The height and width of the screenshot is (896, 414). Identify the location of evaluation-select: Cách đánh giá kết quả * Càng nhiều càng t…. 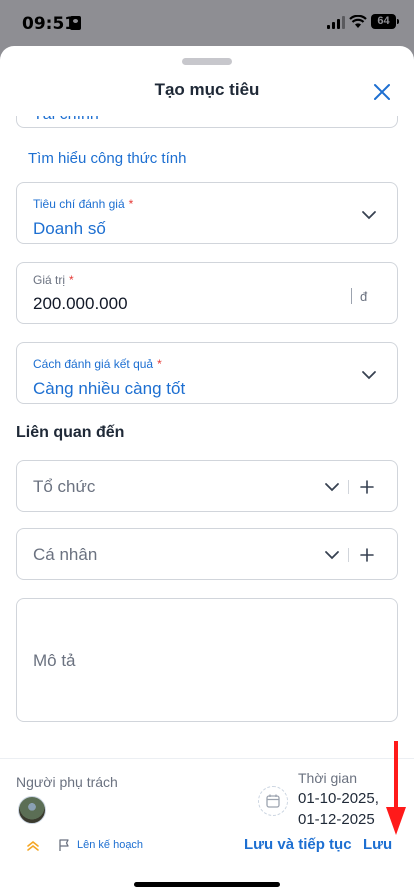
(207, 373).